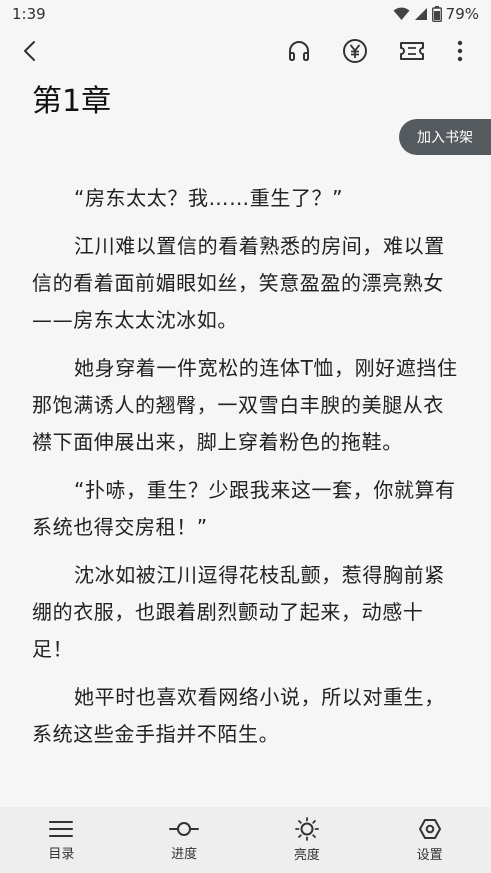 The image size is (491, 873). I want to click on arrow-left-icon, so click(29, 51).